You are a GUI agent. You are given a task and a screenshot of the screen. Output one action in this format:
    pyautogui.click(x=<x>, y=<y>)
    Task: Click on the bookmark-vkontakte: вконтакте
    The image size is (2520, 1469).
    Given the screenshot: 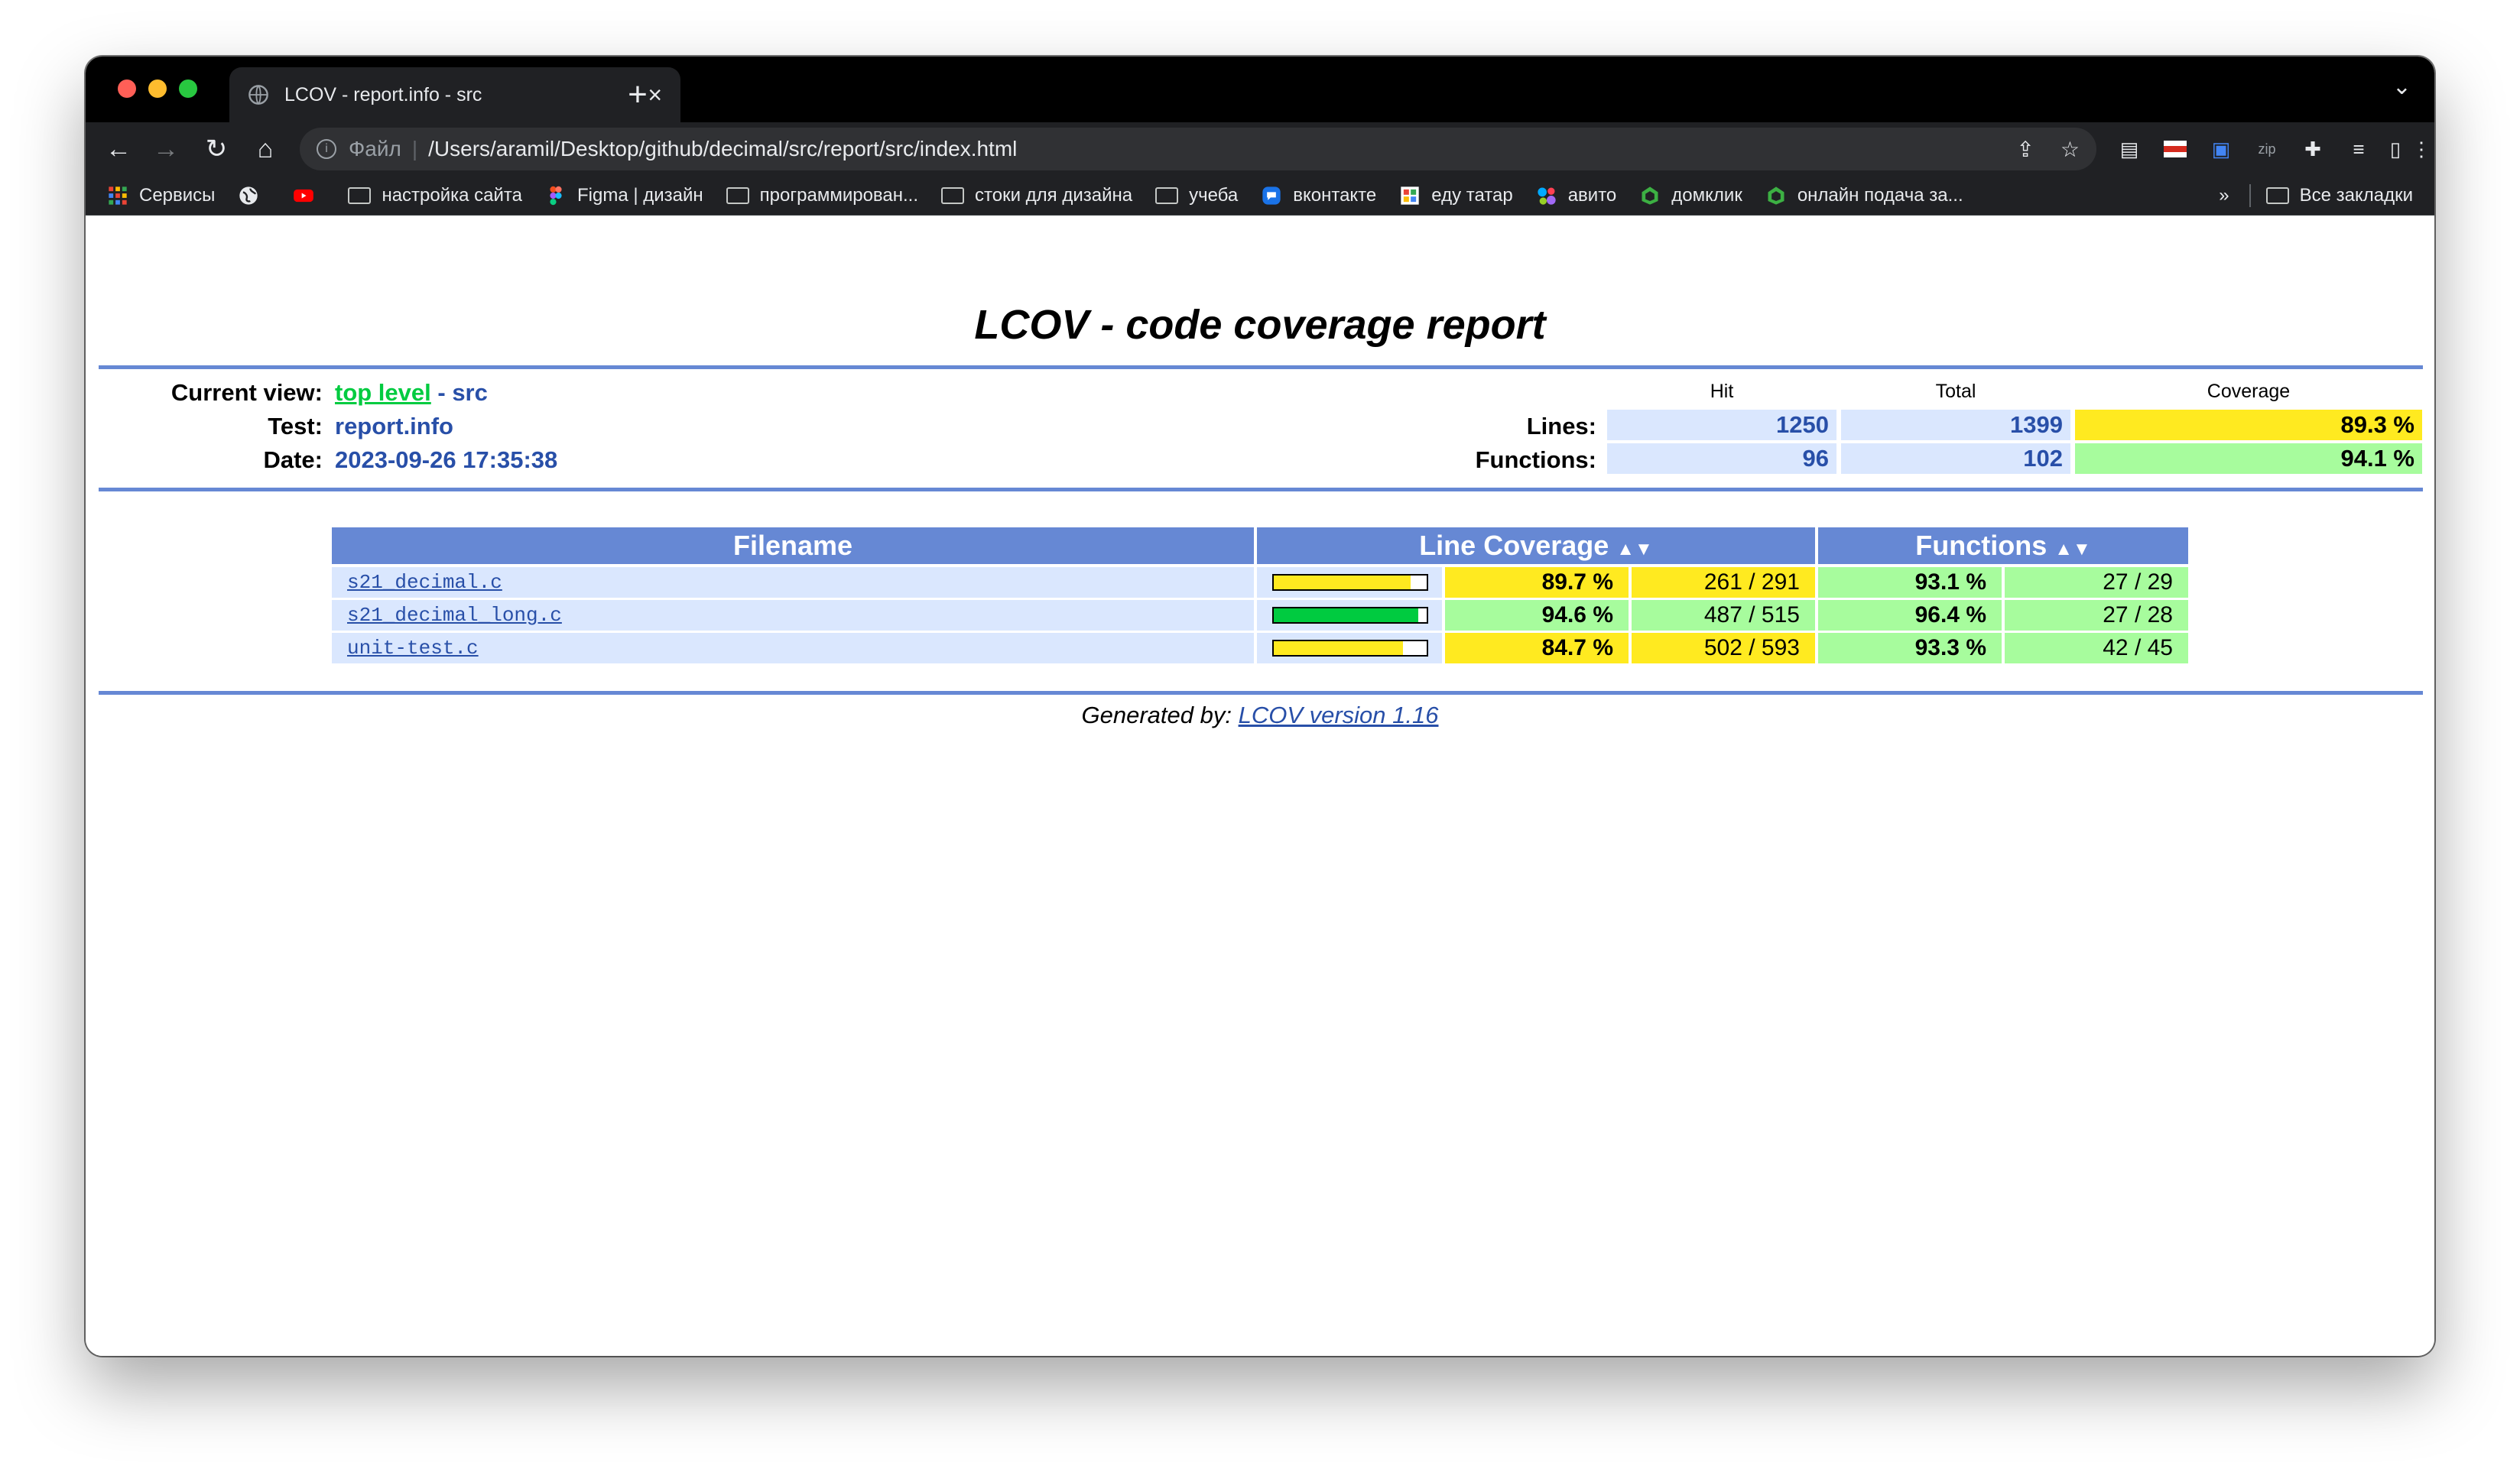 What is the action you would take?
    pyautogui.click(x=1318, y=195)
    